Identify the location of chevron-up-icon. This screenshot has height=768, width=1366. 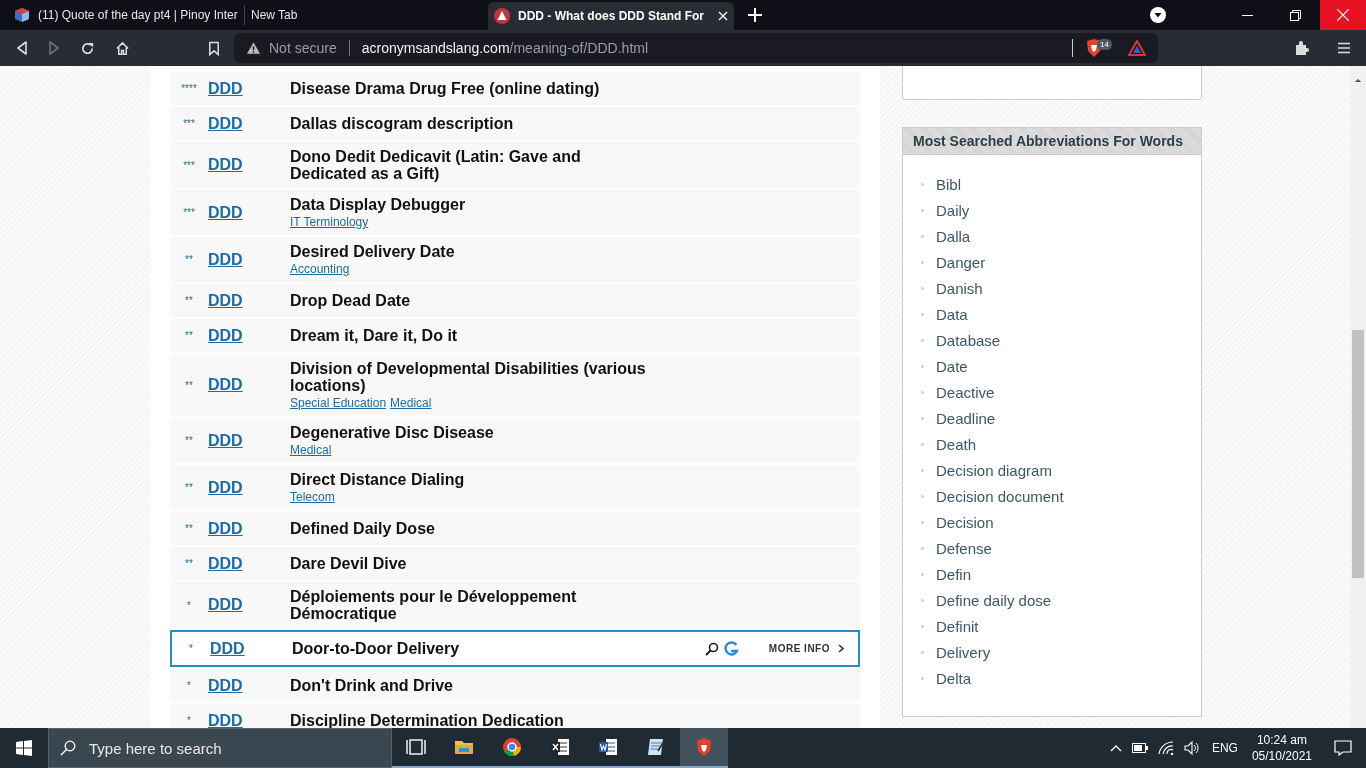
(1115, 748).